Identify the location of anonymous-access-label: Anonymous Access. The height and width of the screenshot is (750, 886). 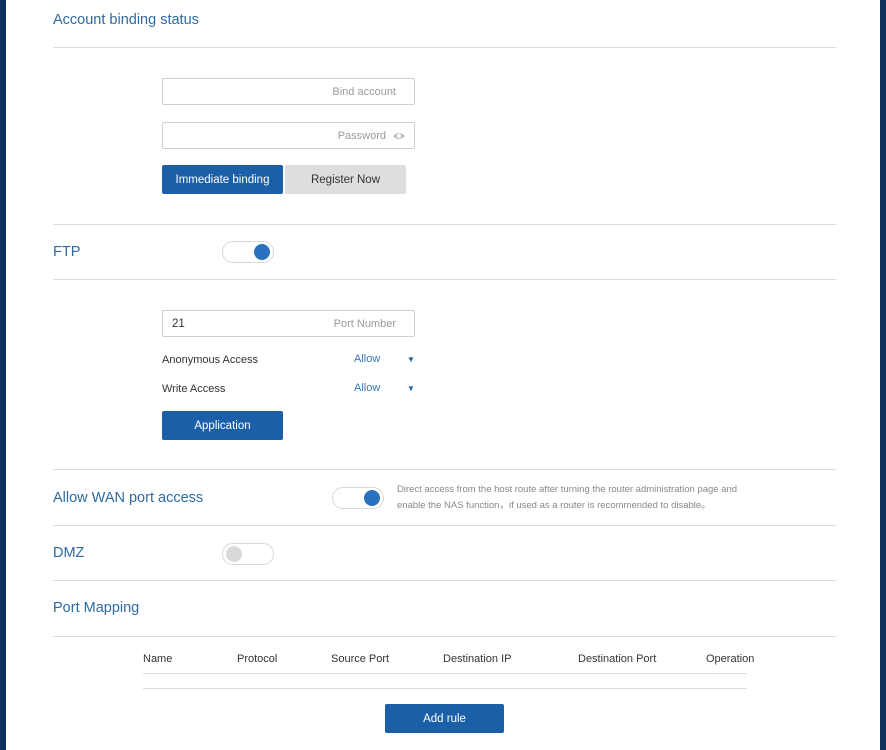
(210, 360).